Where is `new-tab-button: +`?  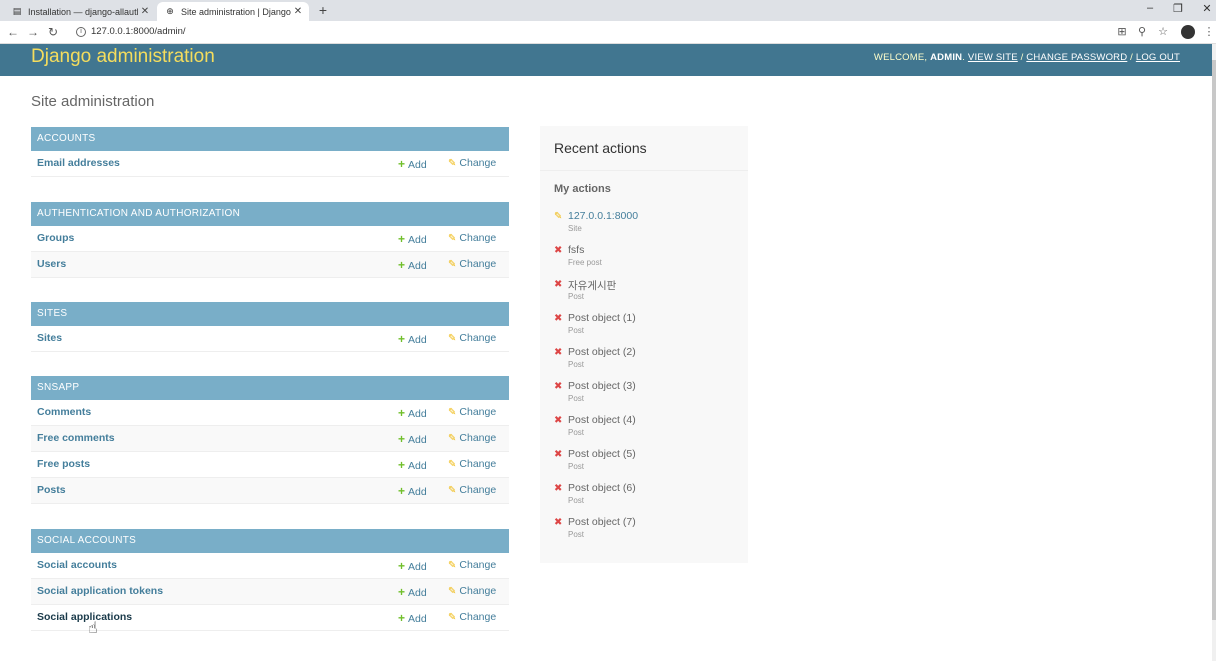 new-tab-button: + is located at coordinates (323, 10).